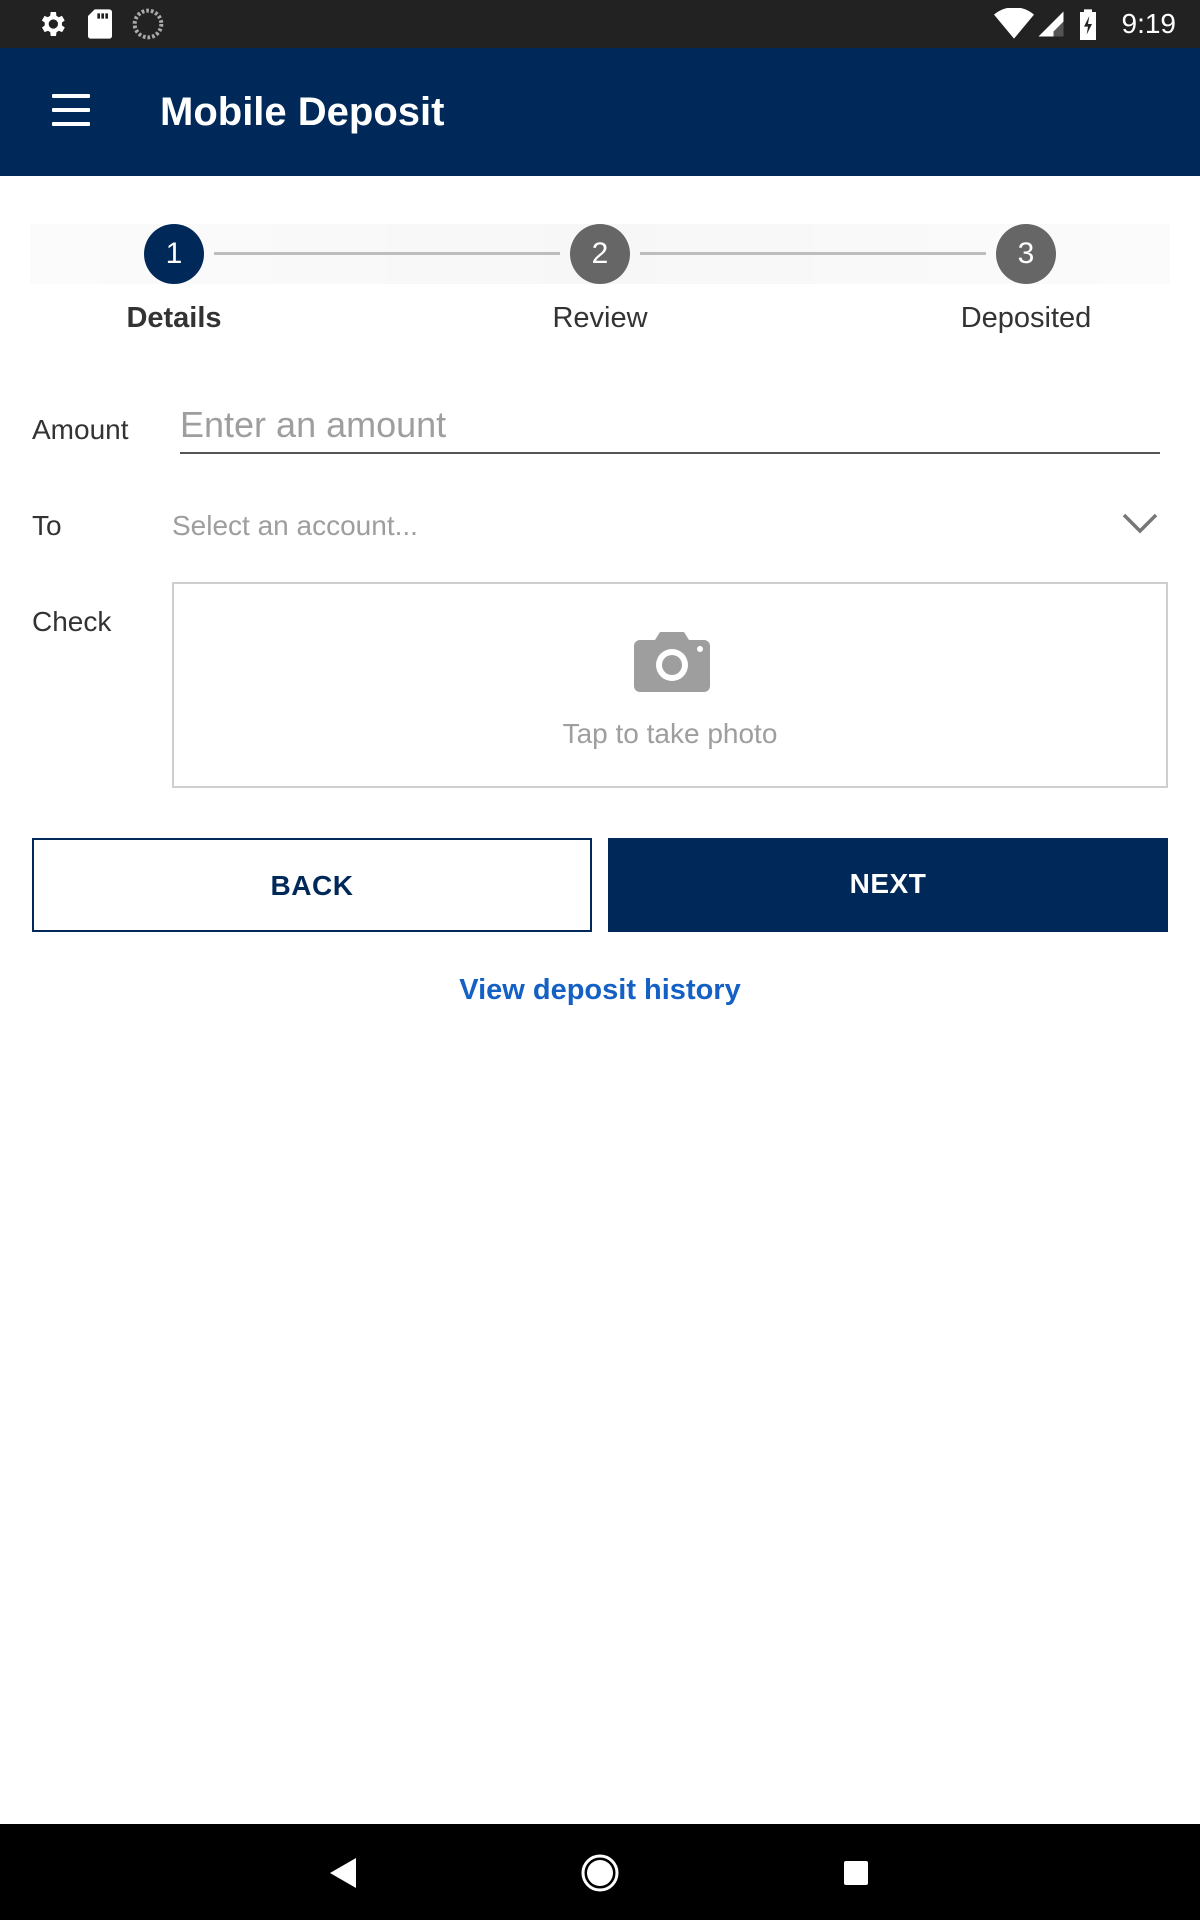 This screenshot has height=1920, width=1200. I want to click on page-title: Mobile Deposit, so click(302, 112).